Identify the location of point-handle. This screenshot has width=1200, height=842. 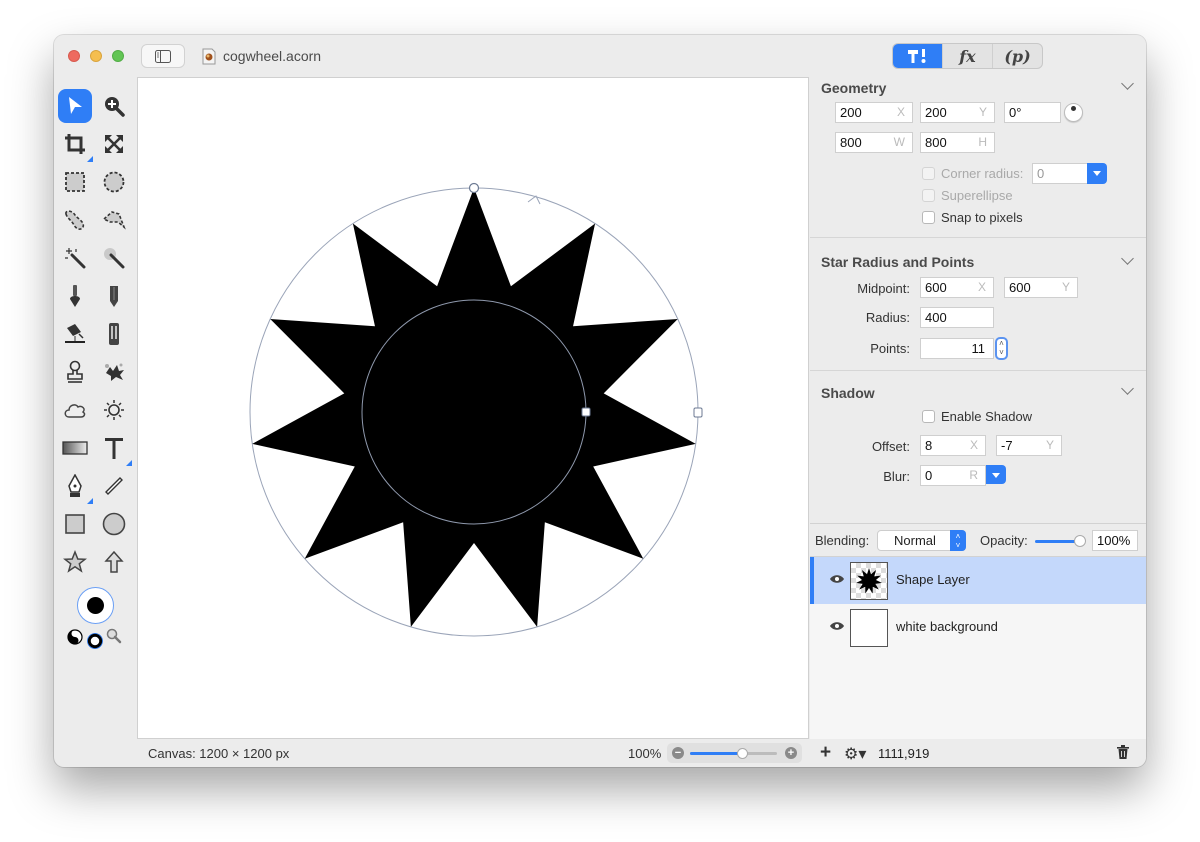
(474, 188).